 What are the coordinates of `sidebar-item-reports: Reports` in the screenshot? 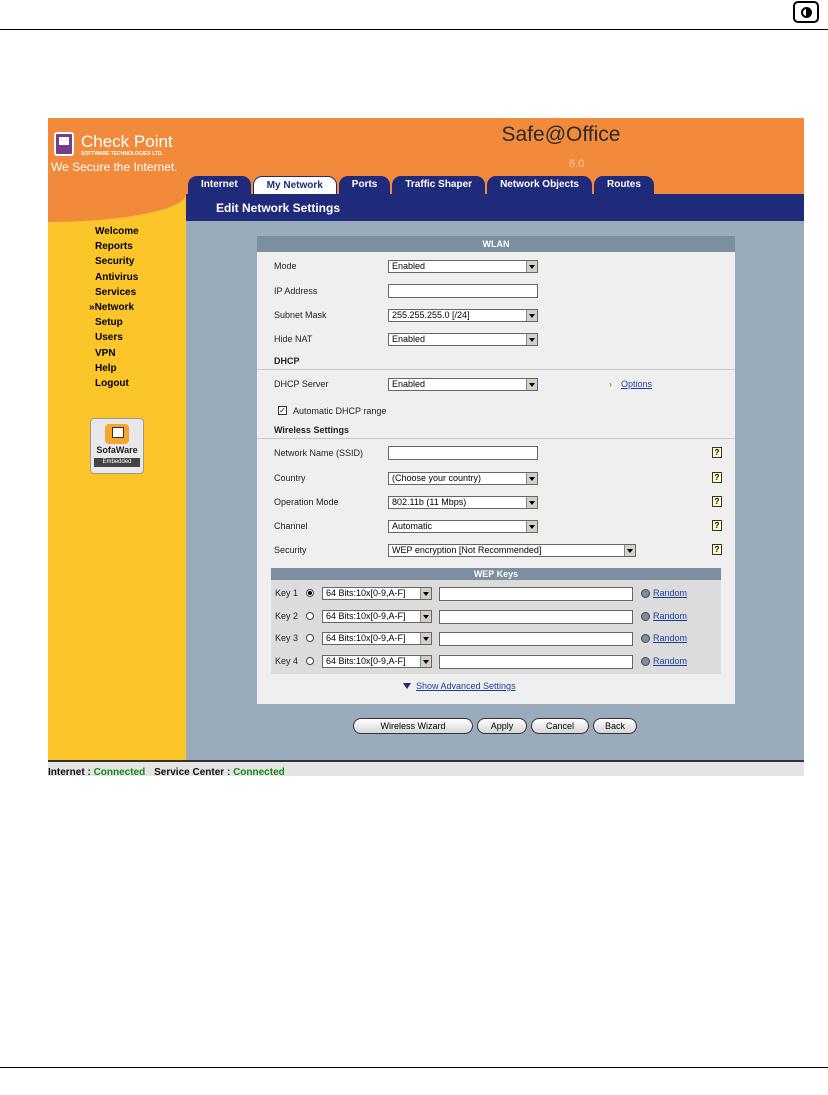 It's located at (117, 246).